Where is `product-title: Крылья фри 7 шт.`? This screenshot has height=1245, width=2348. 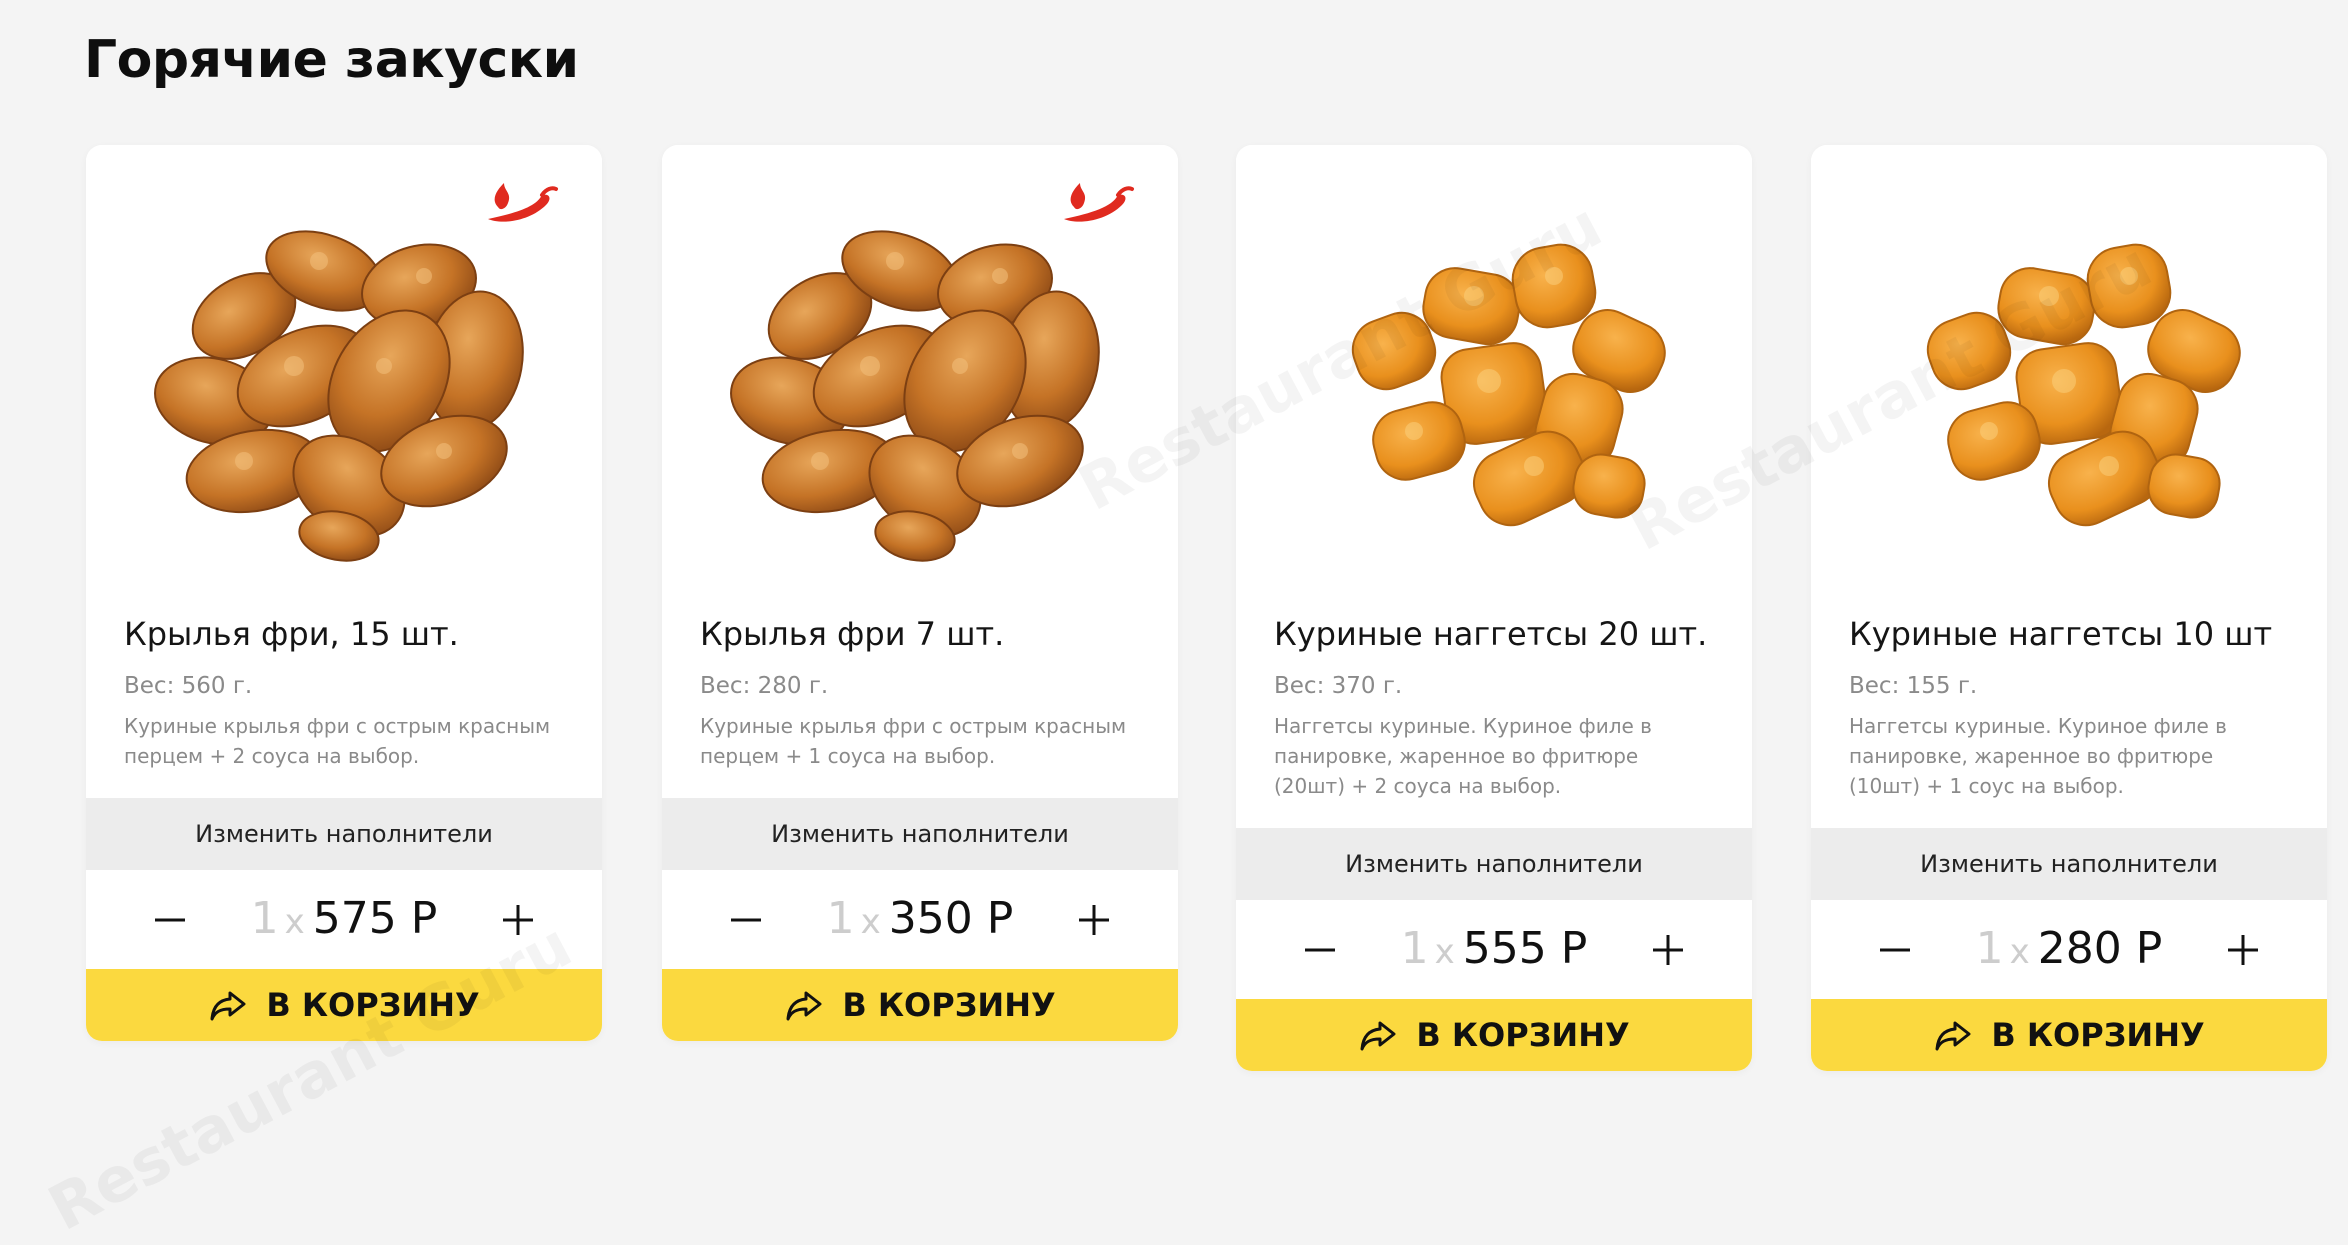 product-title: Крылья фри 7 шт. is located at coordinates (852, 634).